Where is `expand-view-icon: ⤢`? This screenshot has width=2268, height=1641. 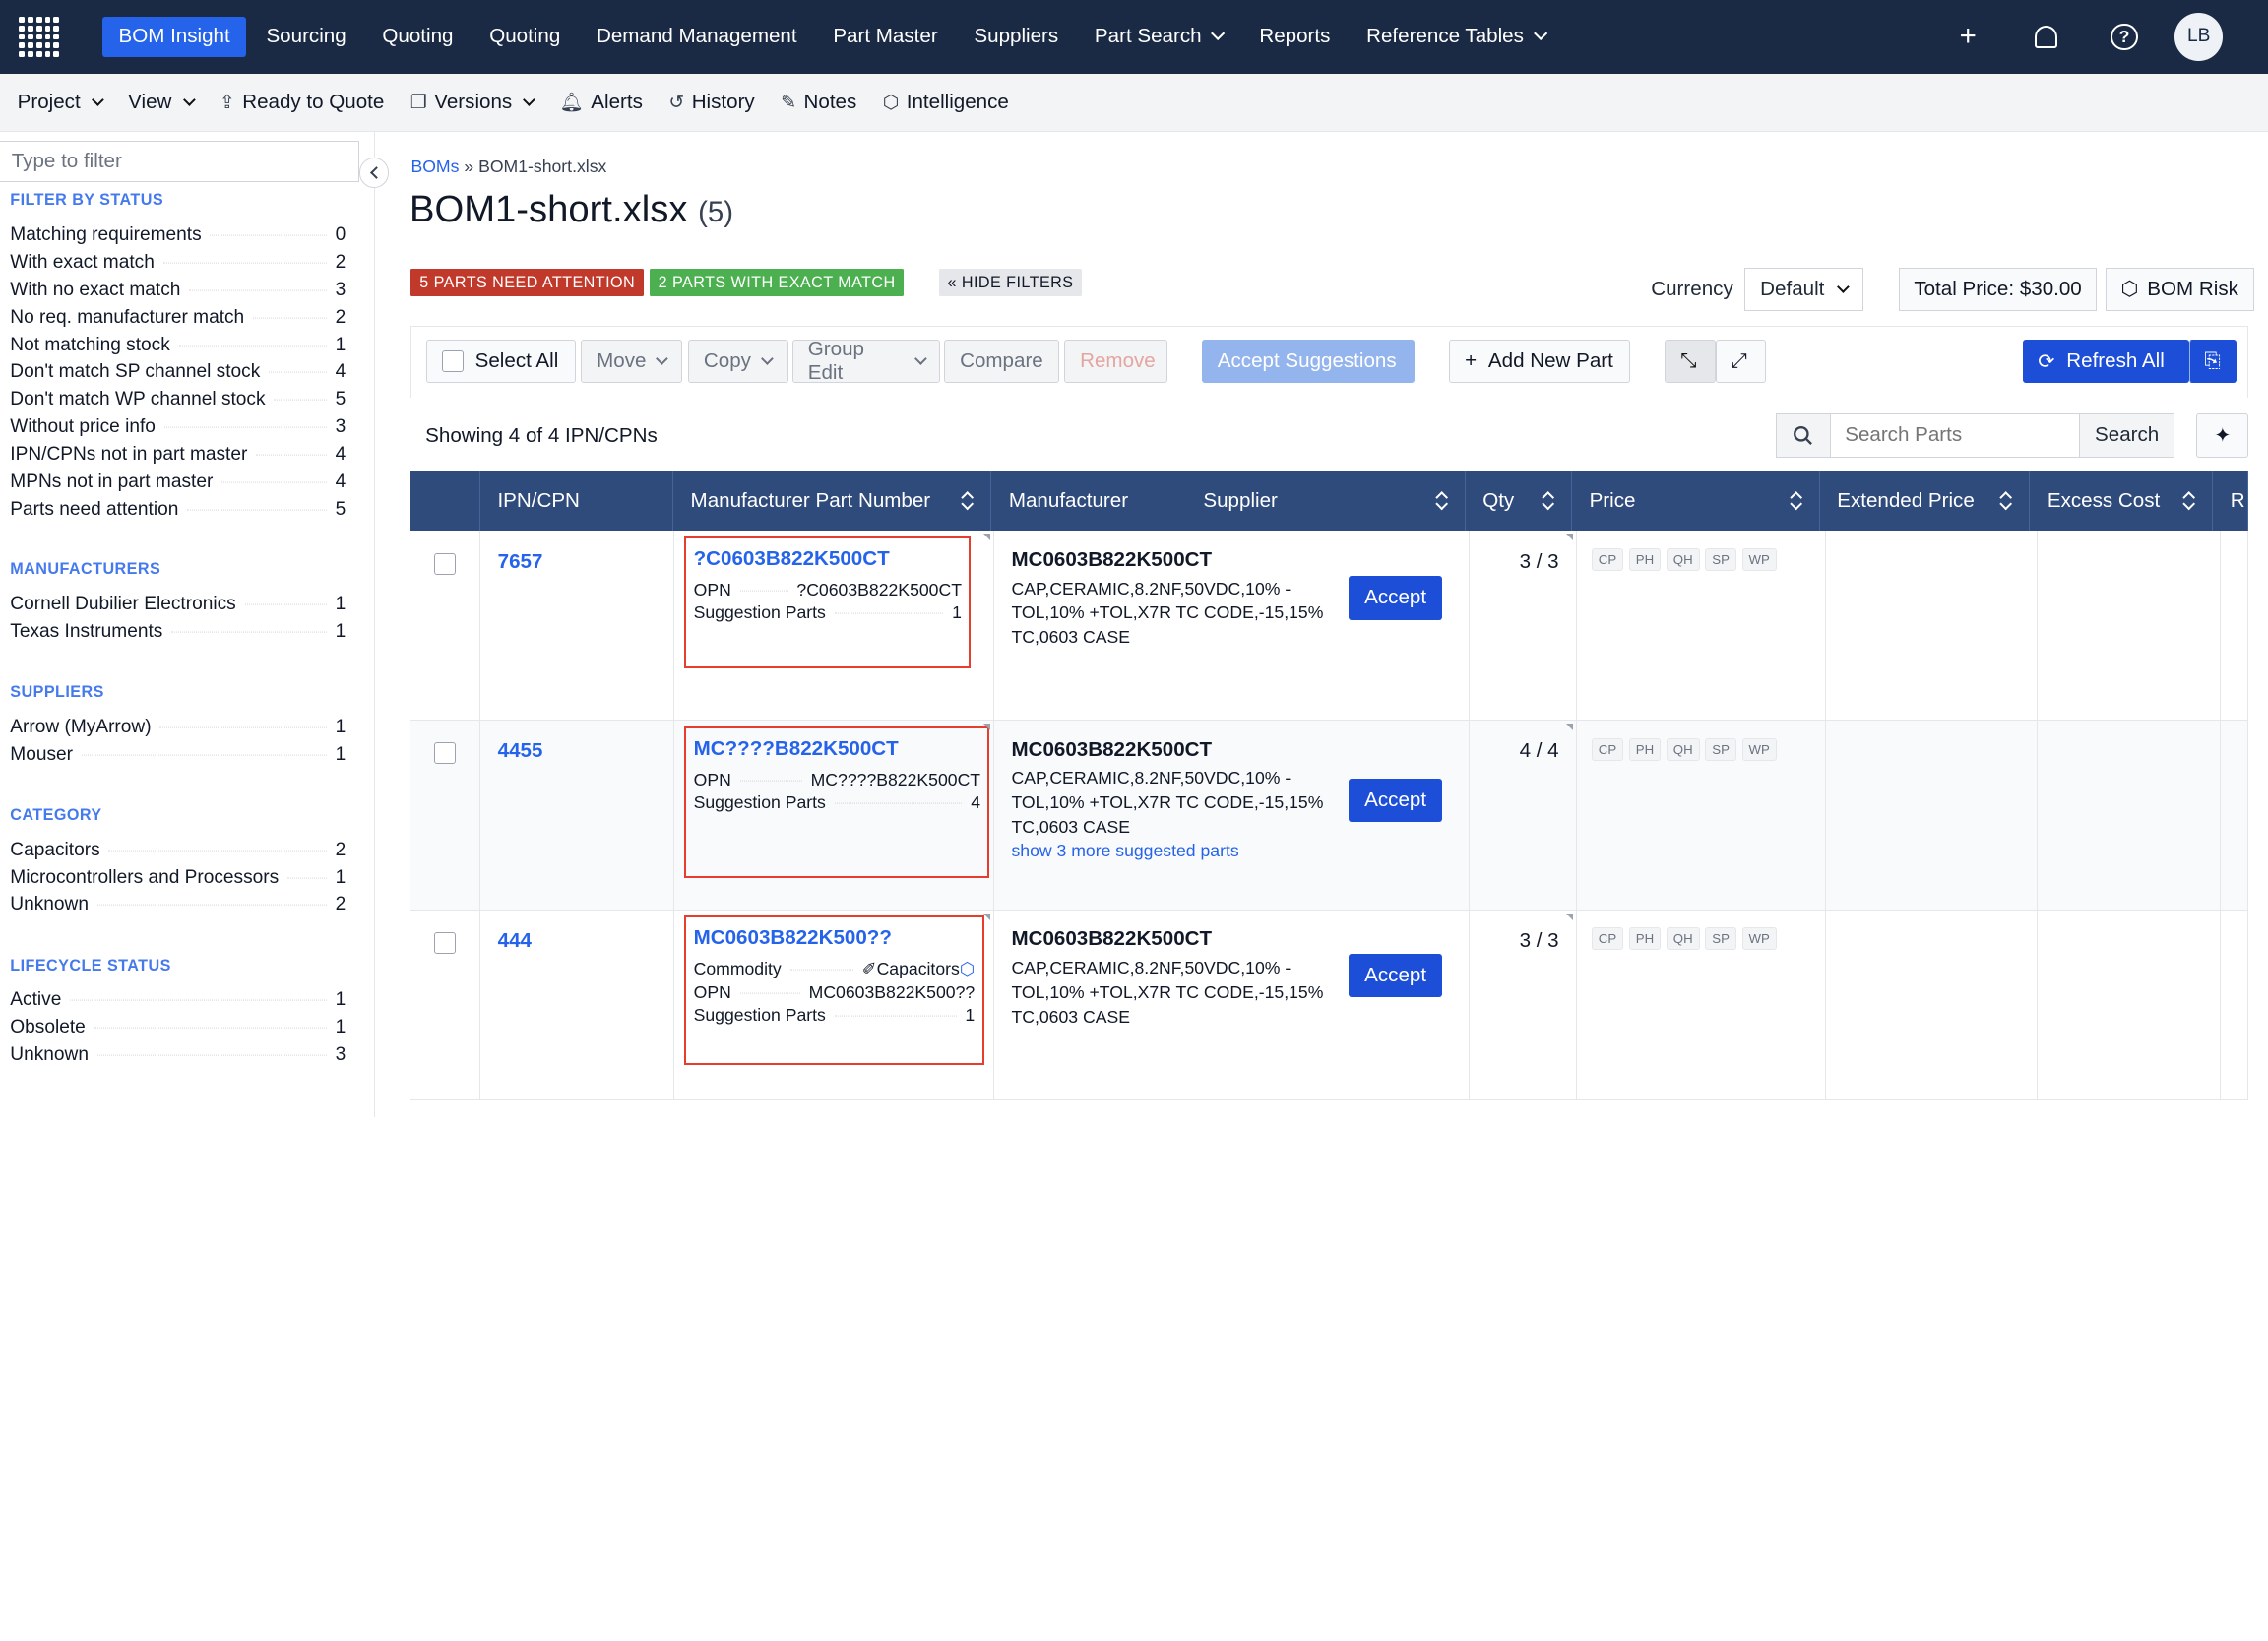
expand-view-icon: ⤢ is located at coordinates (1741, 362).